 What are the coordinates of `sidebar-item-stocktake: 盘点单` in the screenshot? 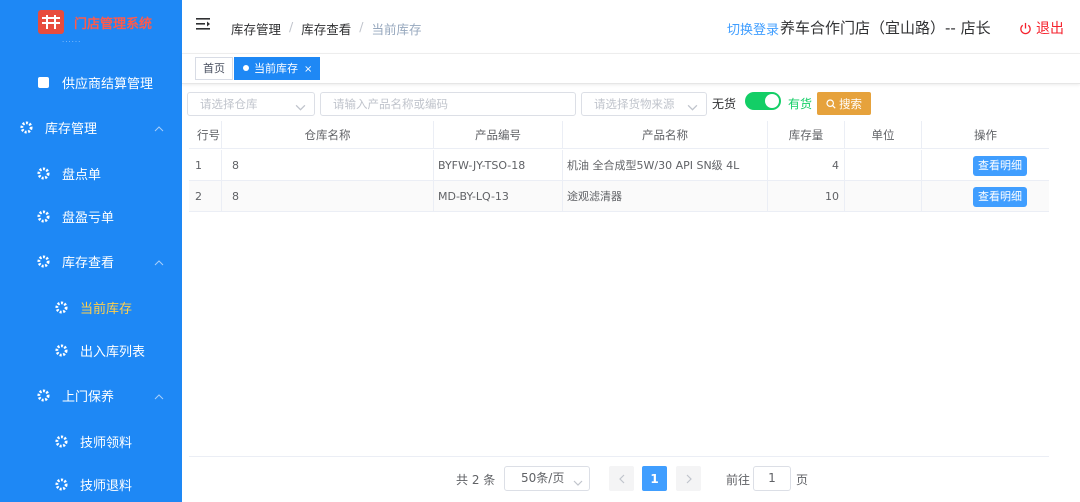 It's located at (91, 173).